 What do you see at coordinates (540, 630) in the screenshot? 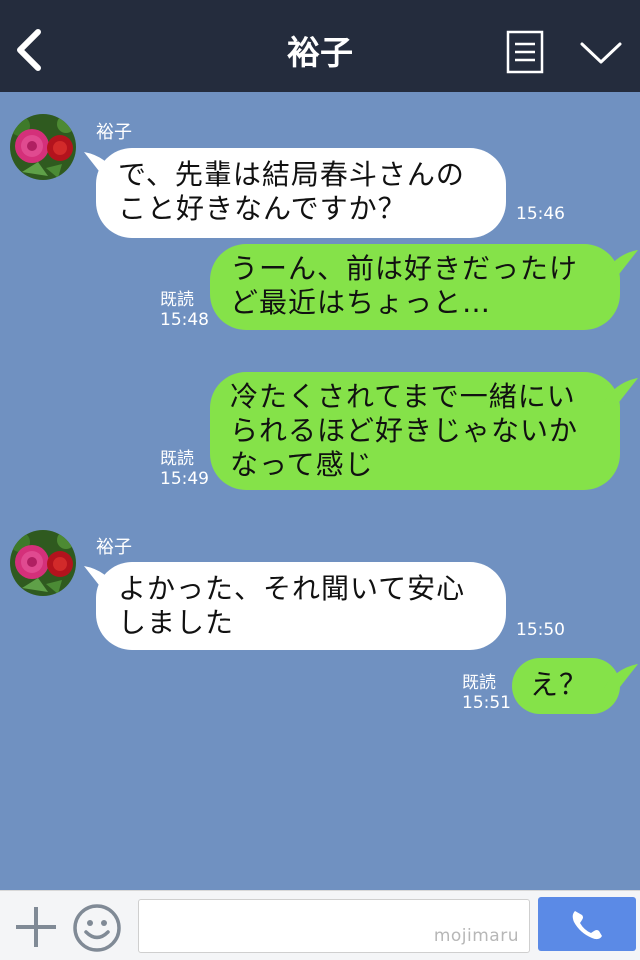
I see `message-time: 15:50` at bounding box center [540, 630].